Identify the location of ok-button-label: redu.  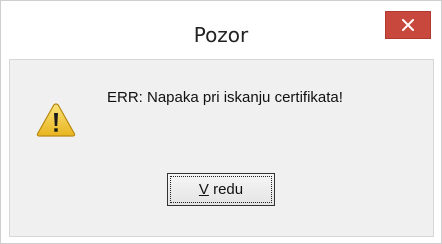
(226, 189).